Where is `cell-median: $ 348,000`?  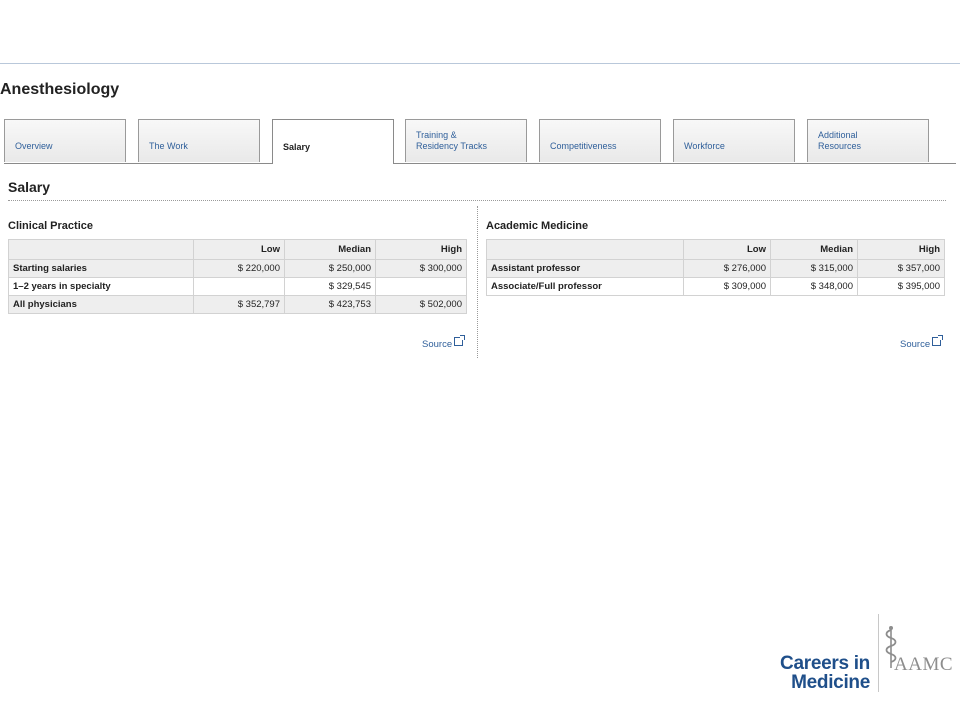 cell-median: $ 348,000 is located at coordinates (814, 286).